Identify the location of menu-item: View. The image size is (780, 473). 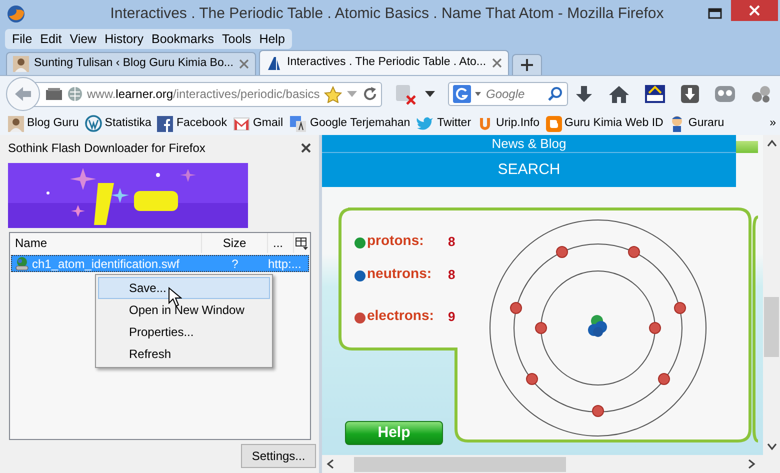
(83, 39).